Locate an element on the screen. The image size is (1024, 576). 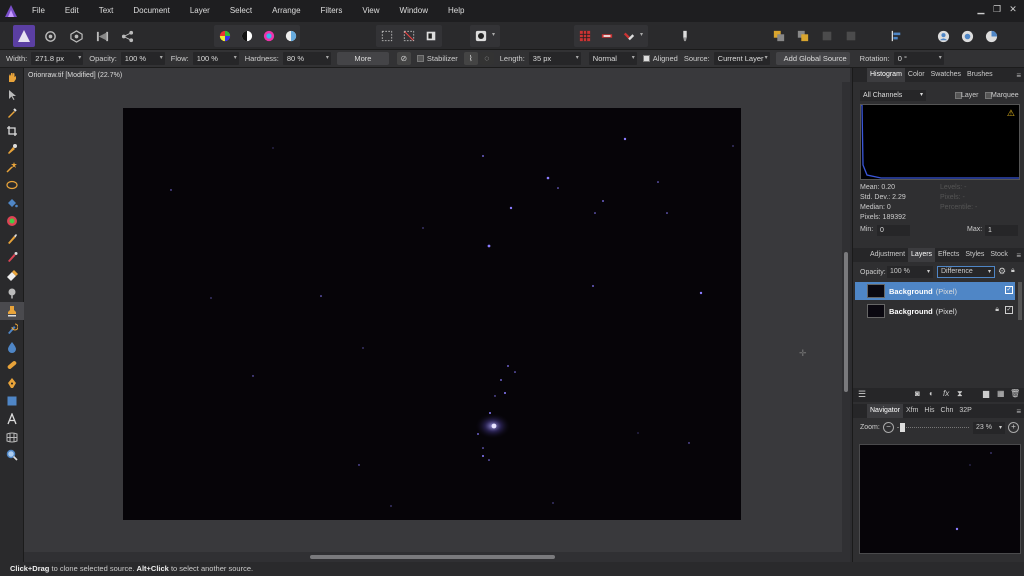
flood-fill-icon is located at coordinates (12, 203).